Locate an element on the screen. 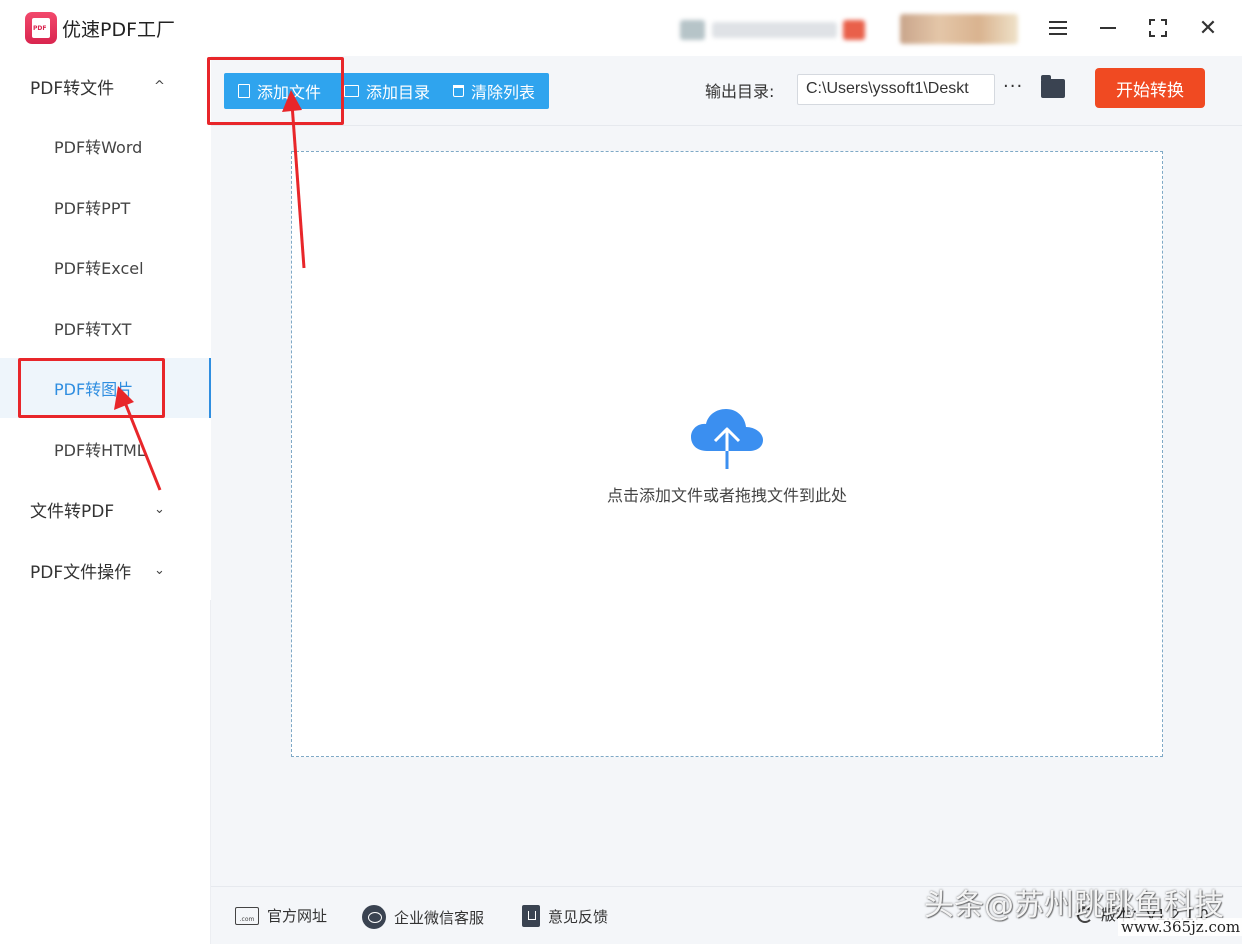  sidebar-group-file-to-pdf: 文件转PDF ⌄ is located at coordinates (105, 509).